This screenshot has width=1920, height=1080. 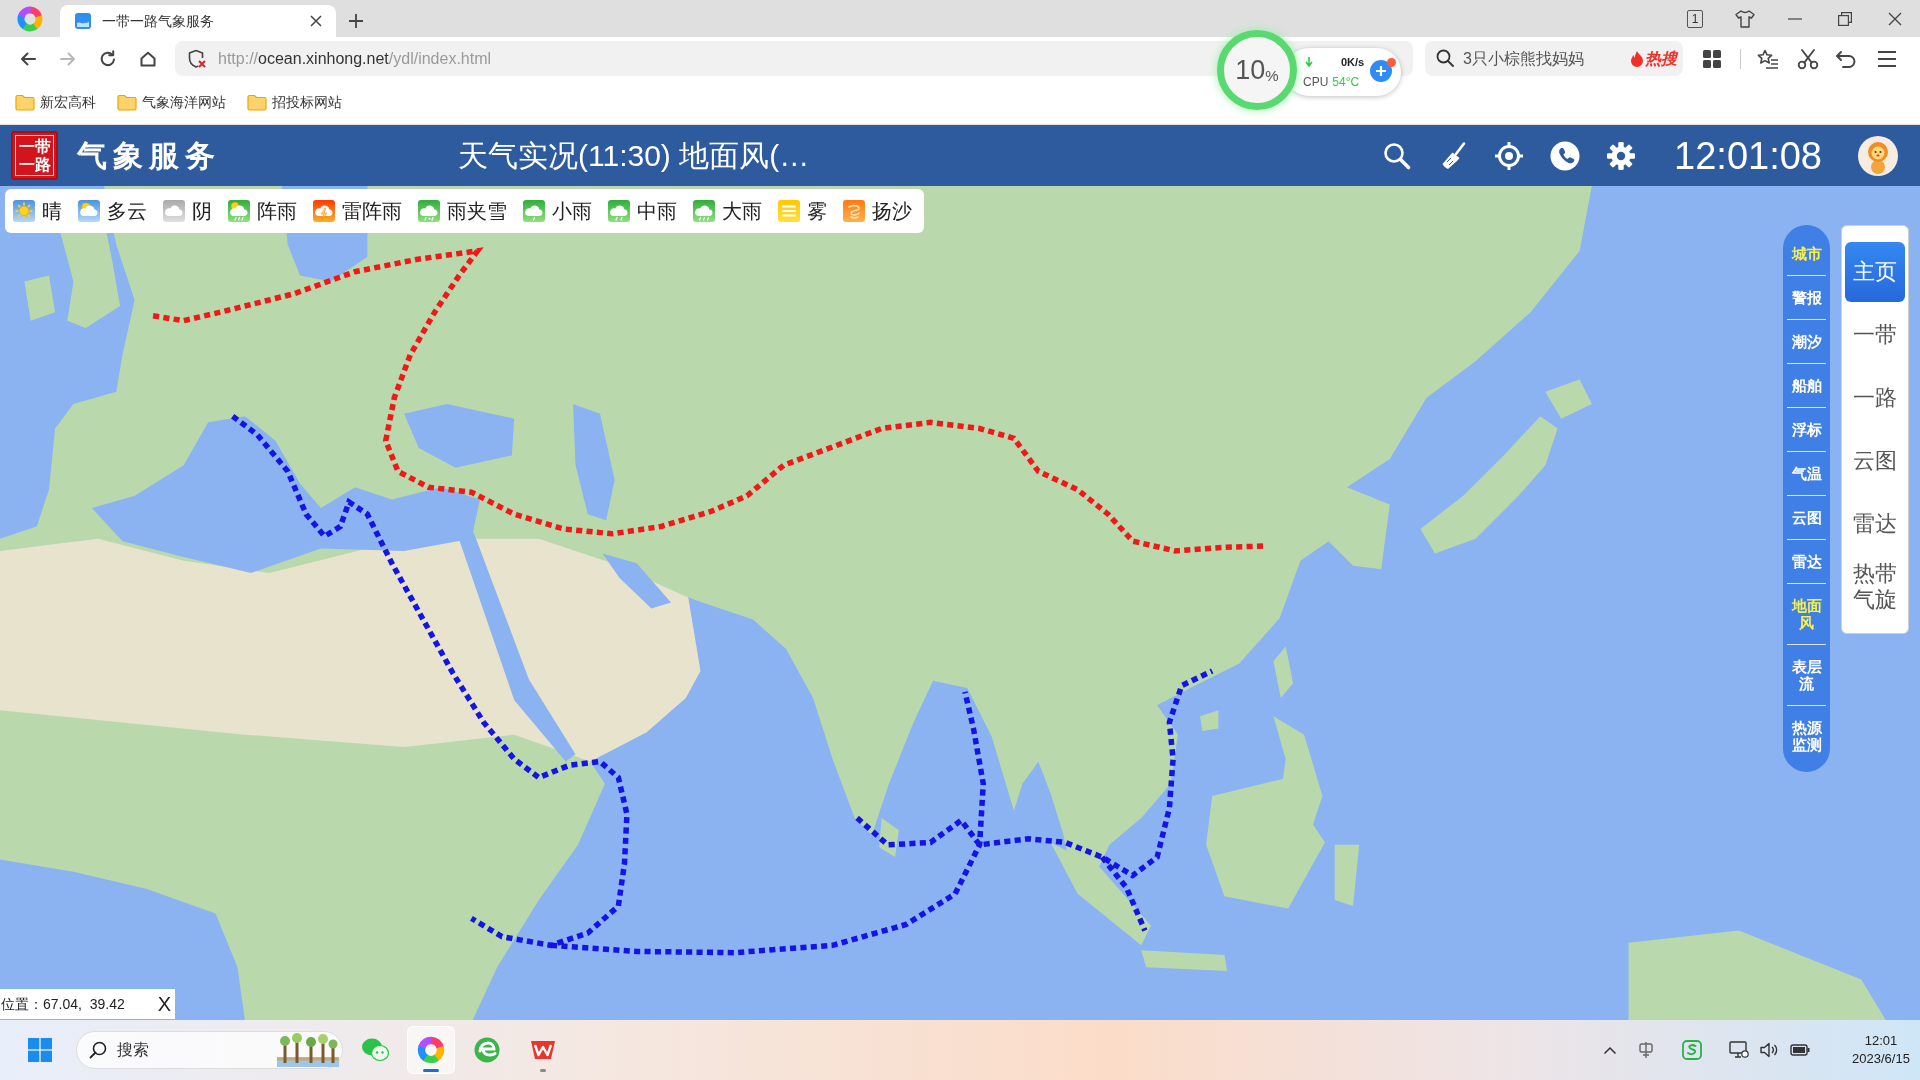 What do you see at coordinates (854, 211) in the screenshot?
I see `swirl-icon` at bounding box center [854, 211].